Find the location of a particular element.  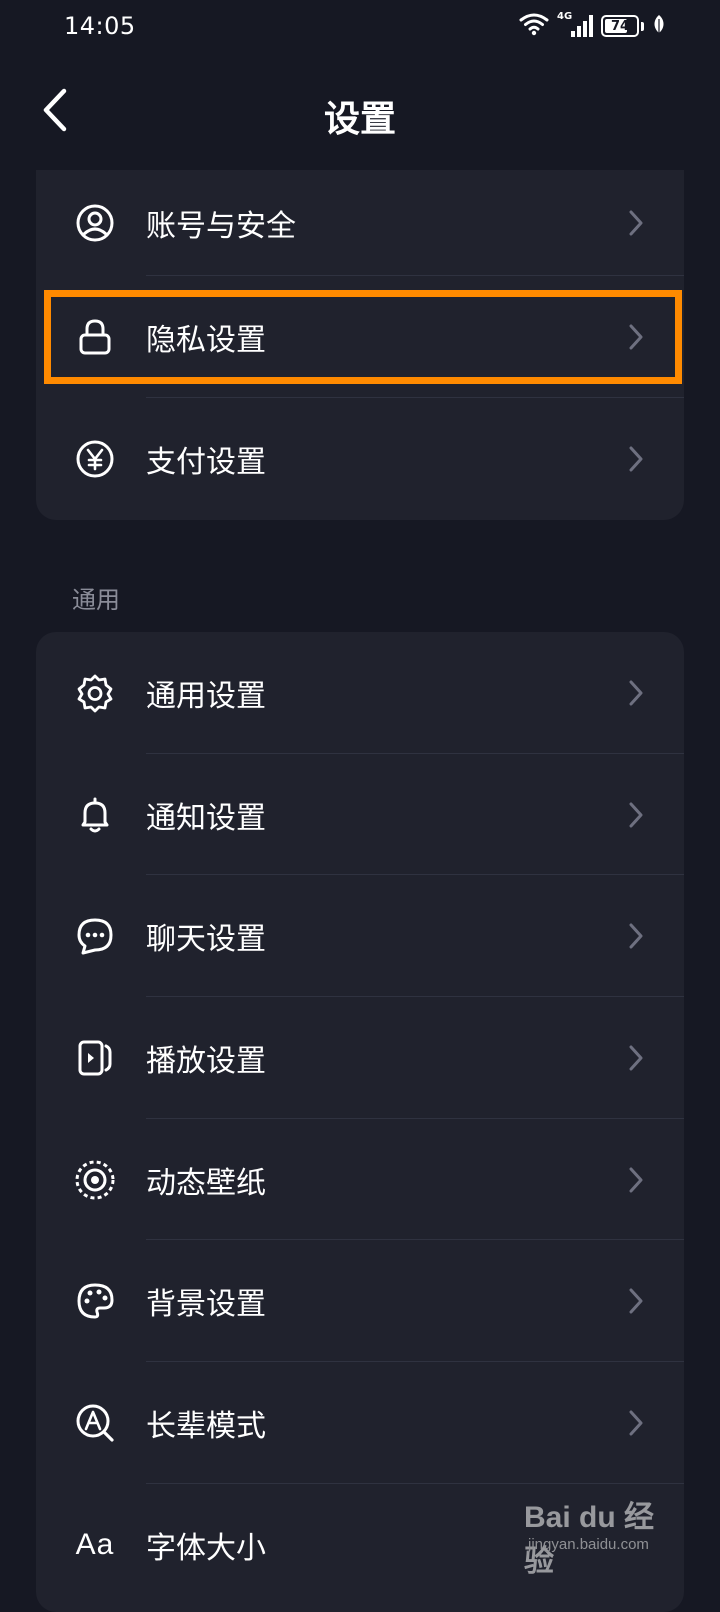

settings-row-label: 支付设置 is located at coordinates (206, 462).